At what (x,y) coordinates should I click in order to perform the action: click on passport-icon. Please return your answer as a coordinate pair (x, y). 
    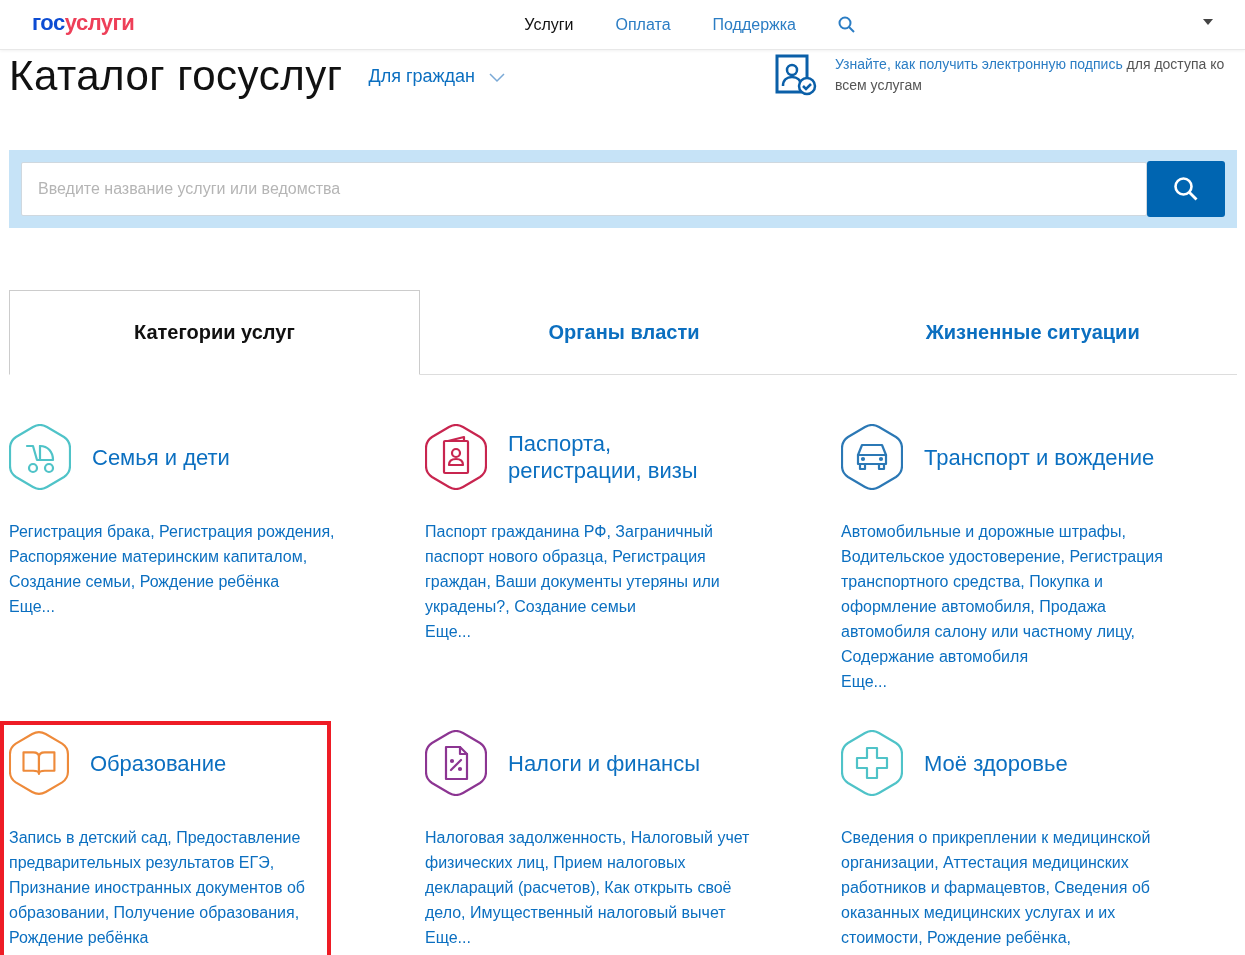
    Looking at the image, I should click on (456, 457).